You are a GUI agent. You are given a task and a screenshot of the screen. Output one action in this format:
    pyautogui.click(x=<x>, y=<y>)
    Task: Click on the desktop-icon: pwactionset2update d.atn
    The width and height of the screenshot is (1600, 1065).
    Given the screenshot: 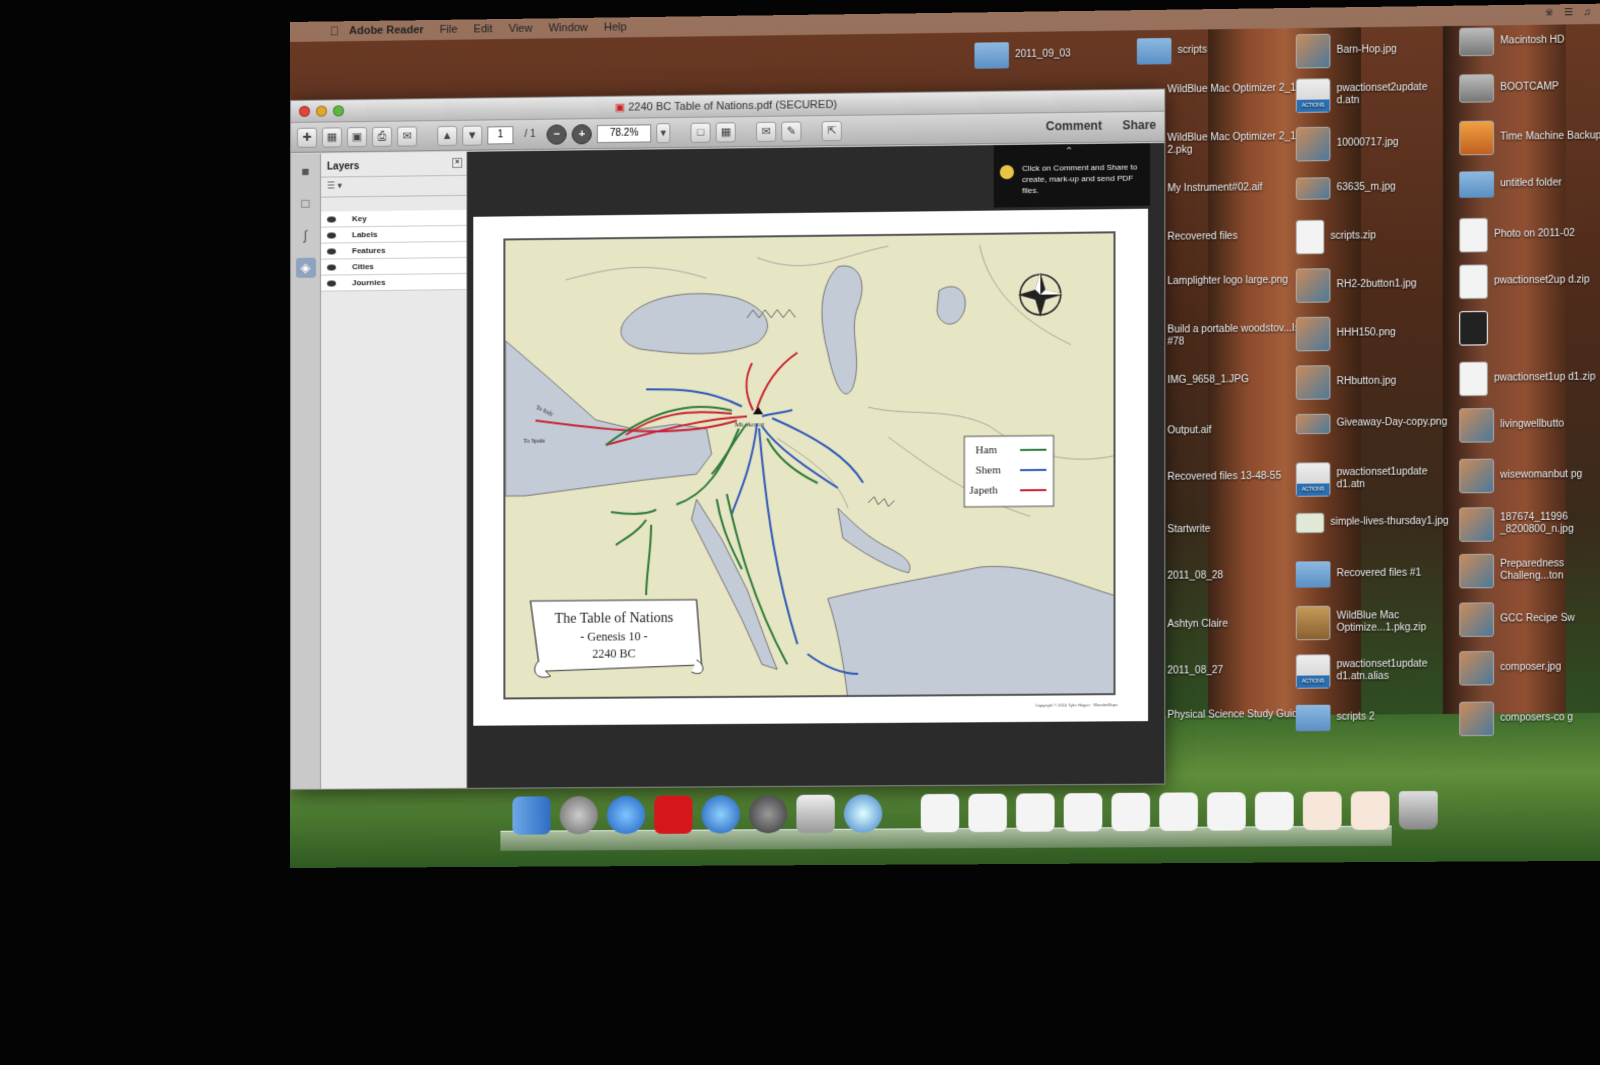 What is the action you would take?
    pyautogui.click(x=1372, y=95)
    